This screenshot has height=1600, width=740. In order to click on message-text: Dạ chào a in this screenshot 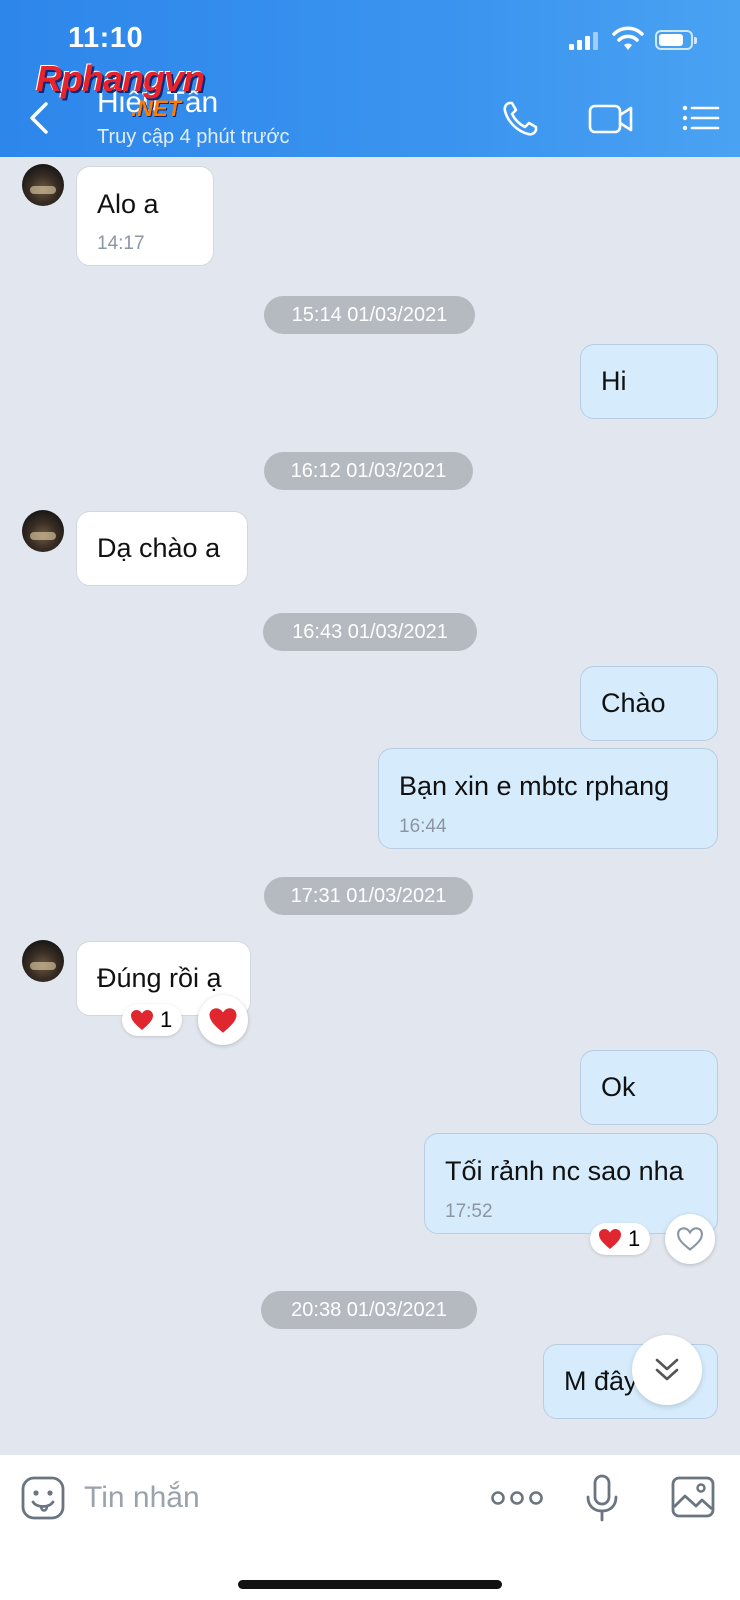, I will do `click(159, 548)`.